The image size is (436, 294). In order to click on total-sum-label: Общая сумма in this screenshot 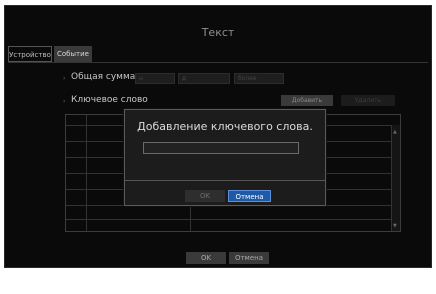, I will do `click(103, 77)`.